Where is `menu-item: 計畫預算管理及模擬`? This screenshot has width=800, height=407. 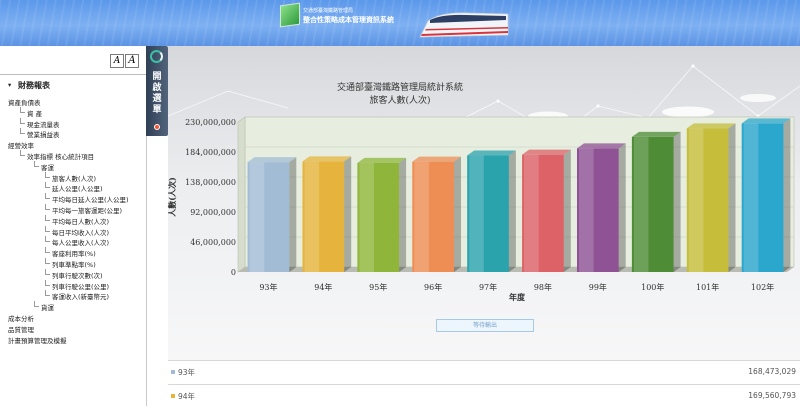 menu-item: 計畫預算管理及模擬 is located at coordinates (37, 340).